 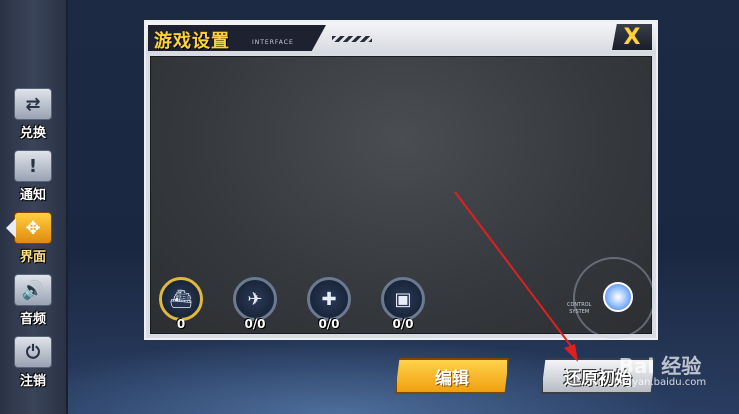 I want to click on watermark: Bai 经验 jingyan.baidu.com, so click(x=660, y=380).